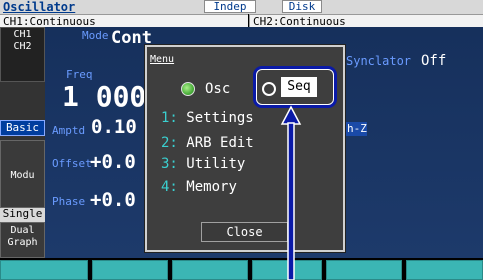  What do you see at coordinates (169, 187) in the screenshot?
I see `menu-item-number: 4:` at bounding box center [169, 187].